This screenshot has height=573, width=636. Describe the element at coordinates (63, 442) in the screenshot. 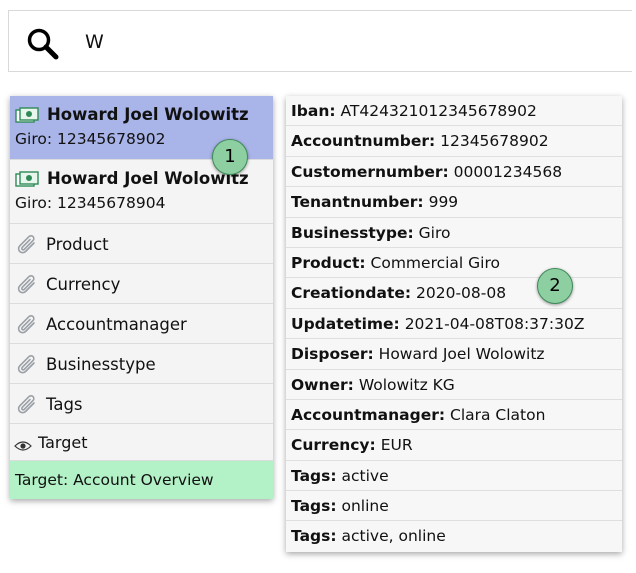

I see `target-label: Target` at that location.